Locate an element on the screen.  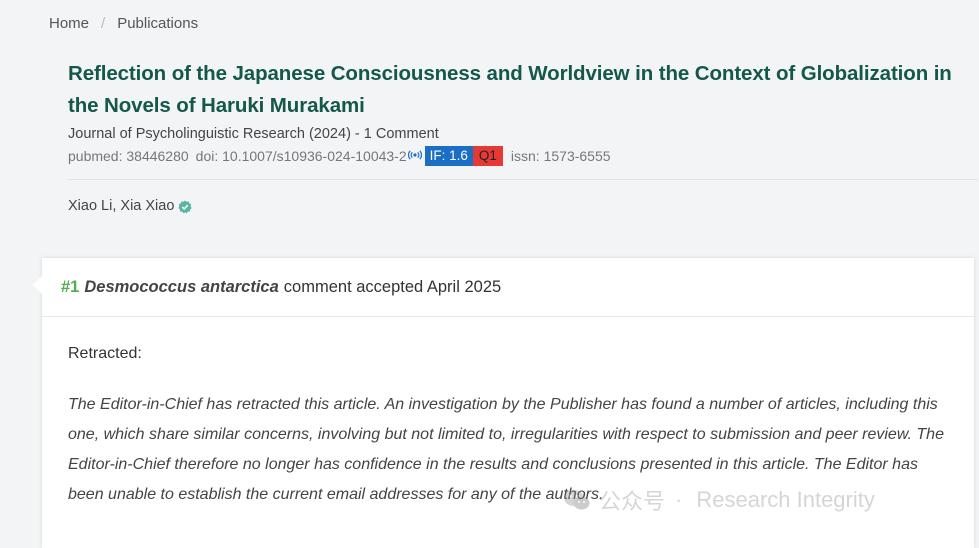
pubmed-id: pubmed: 38446280 is located at coordinates (128, 156).